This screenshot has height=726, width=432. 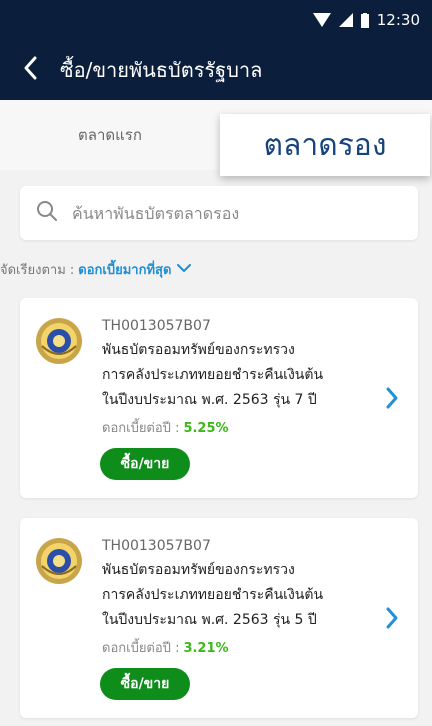 I want to click on cellular-signal-icon, so click(x=345, y=20).